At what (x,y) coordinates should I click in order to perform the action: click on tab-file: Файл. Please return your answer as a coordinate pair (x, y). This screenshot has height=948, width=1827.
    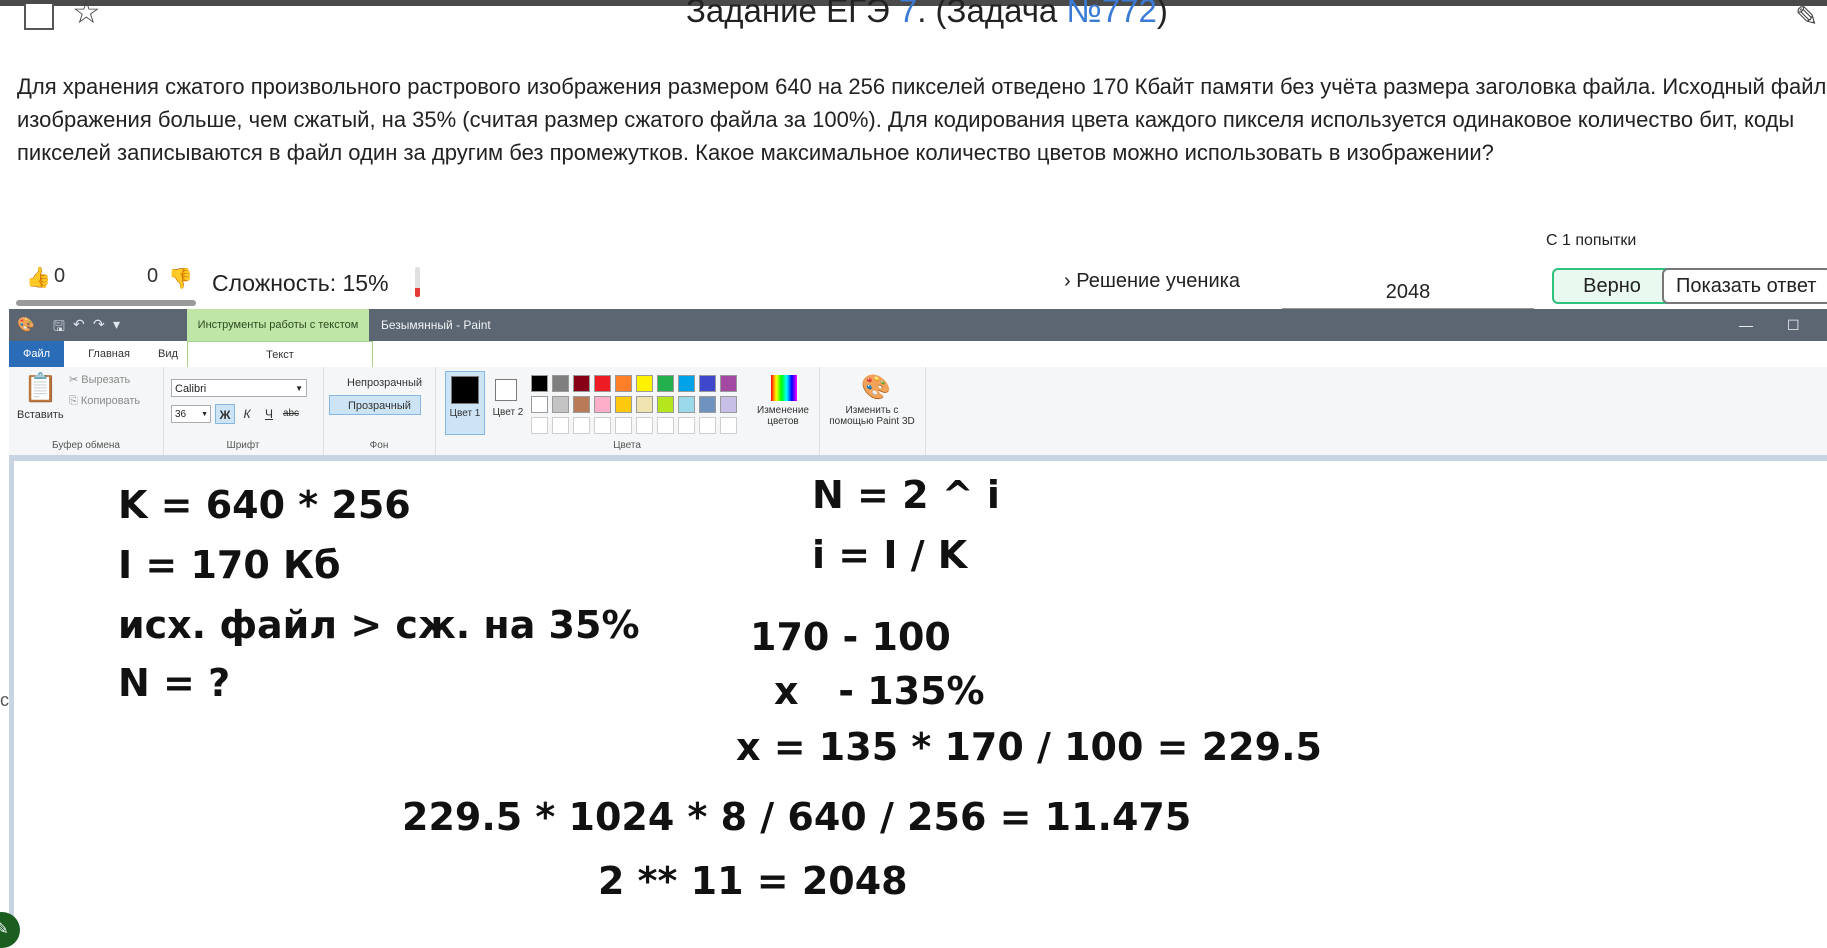
    Looking at the image, I should click on (36, 354).